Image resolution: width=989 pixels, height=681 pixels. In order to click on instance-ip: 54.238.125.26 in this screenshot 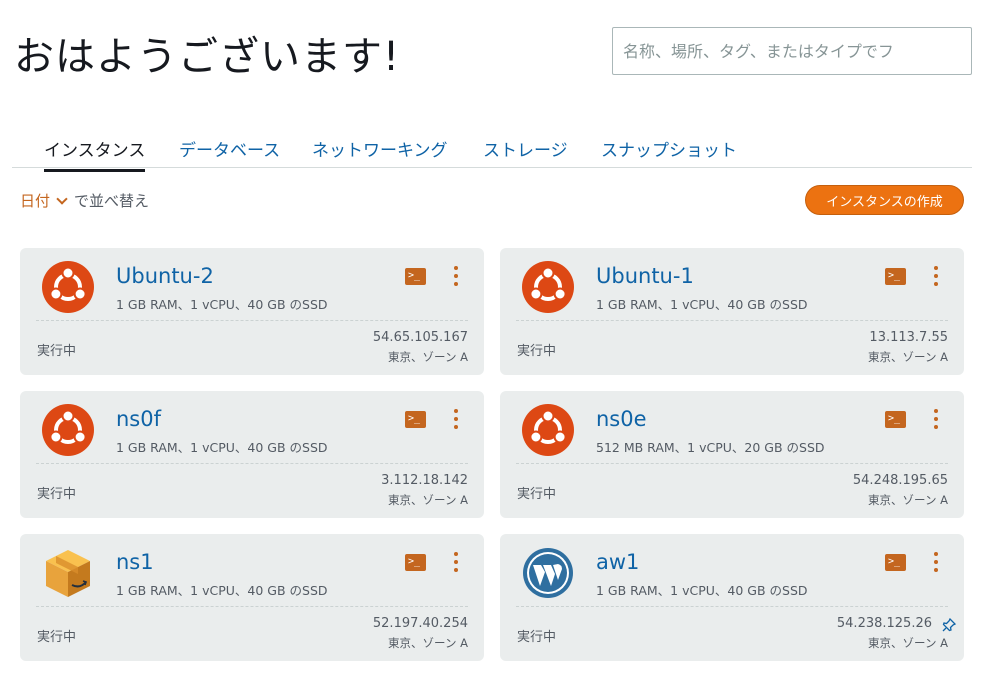, I will do `click(884, 623)`.